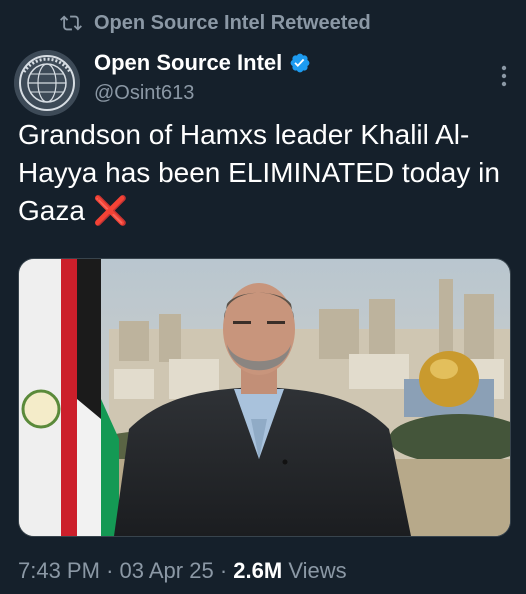  I want to click on verified-badge-icon, so click(300, 63).